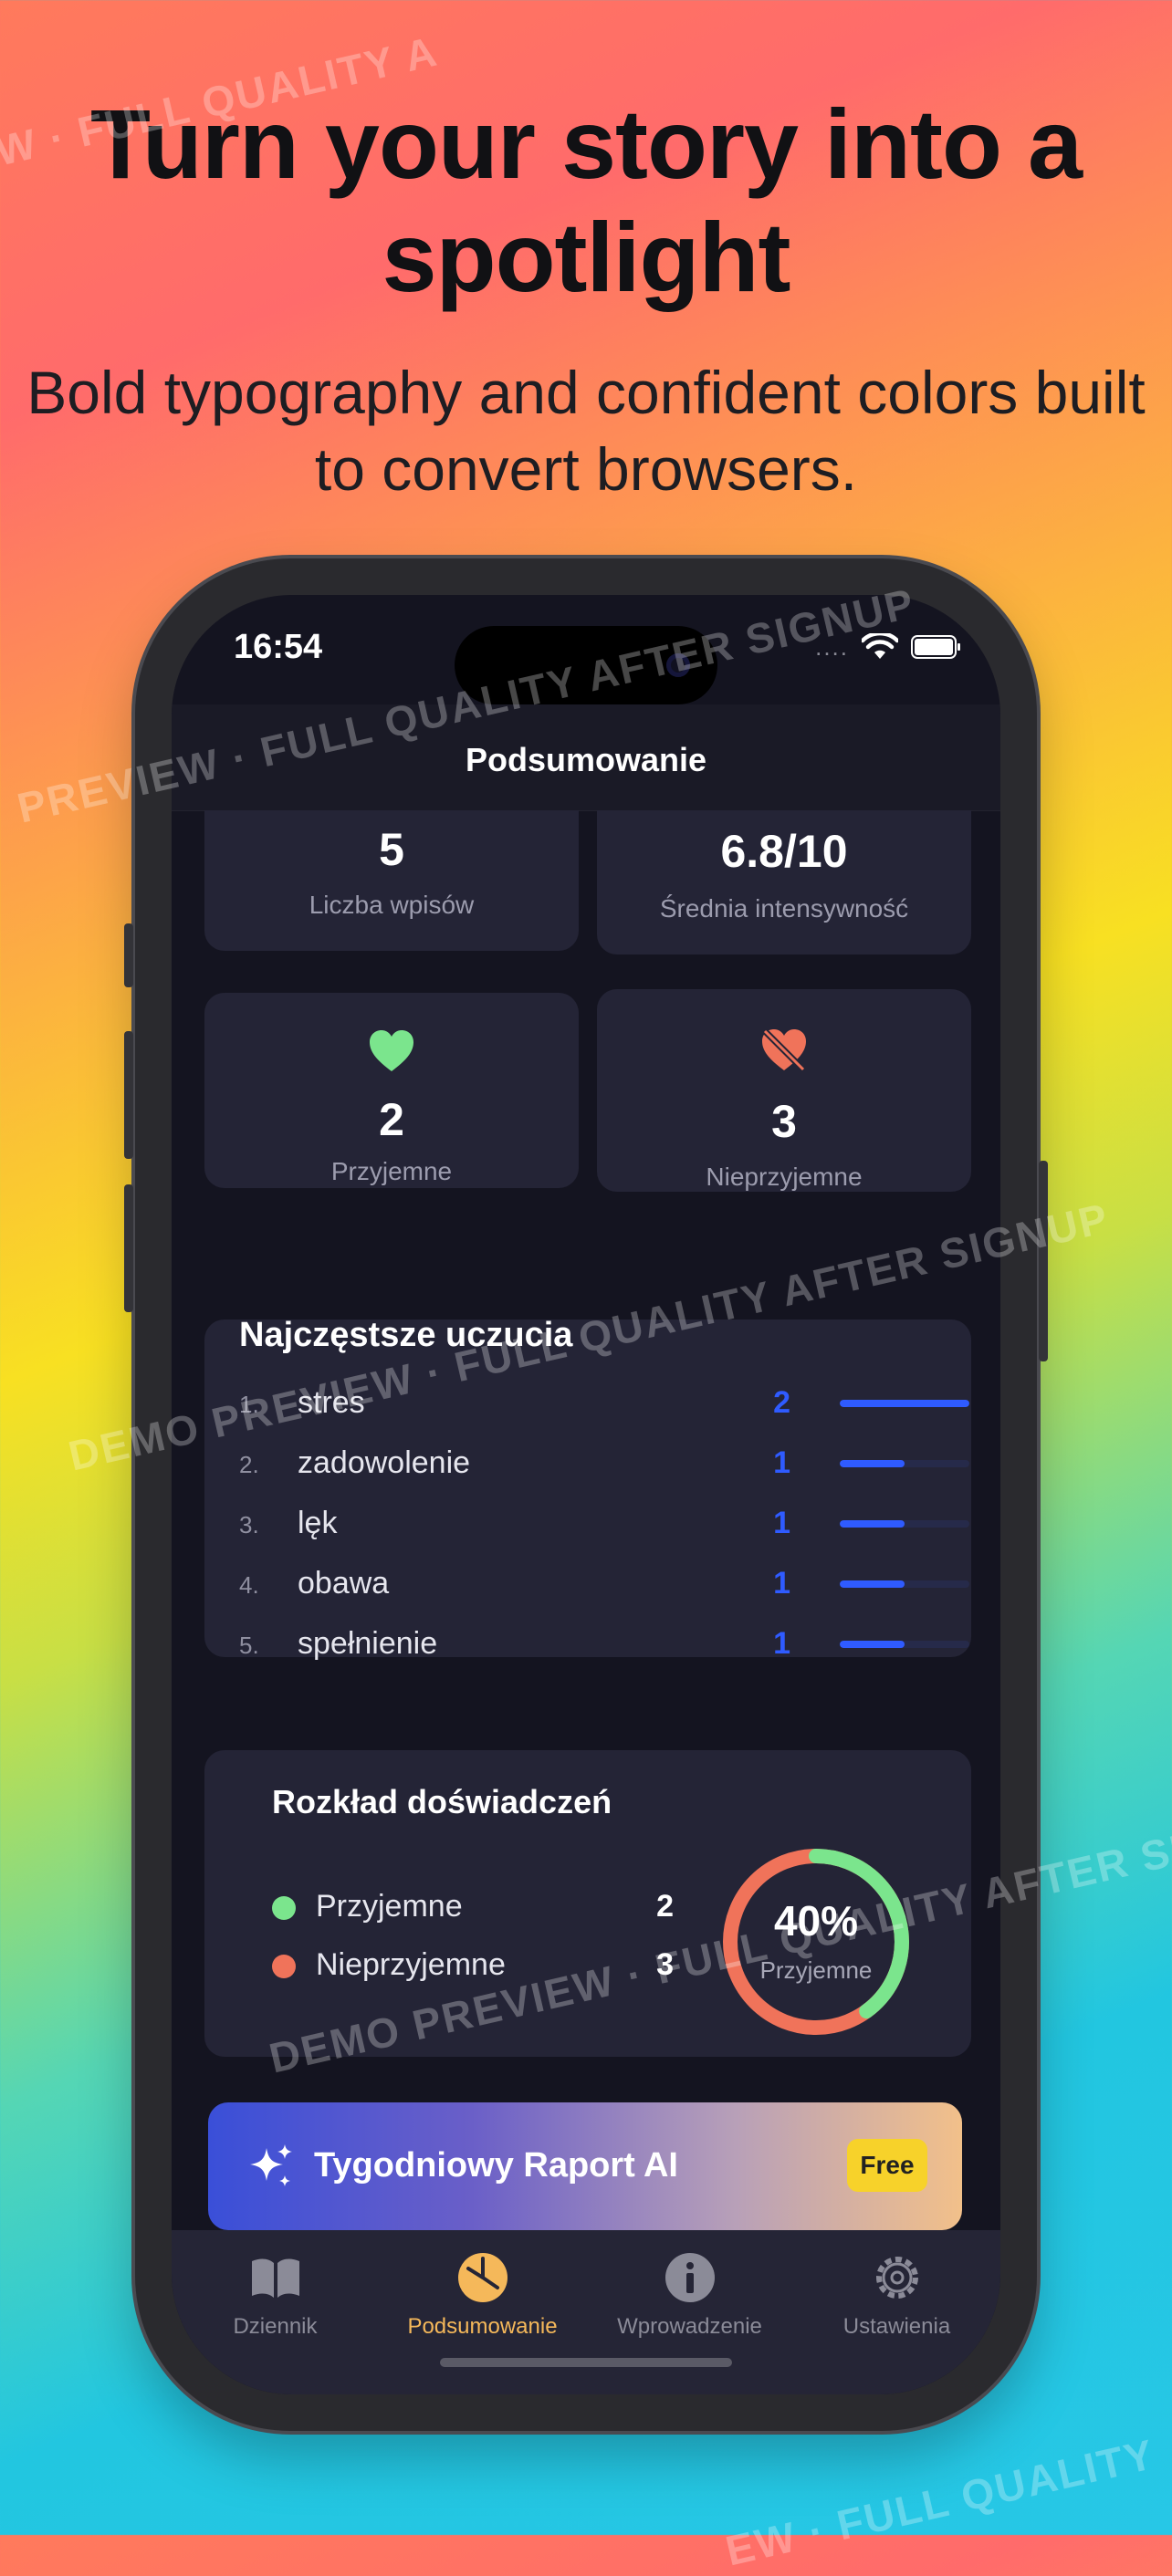  What do you see at coordinates (442, 1801) in the screenshot?
I see `distribution-title: Rozkład doświadczeń` at bounding box center [442, 1801].